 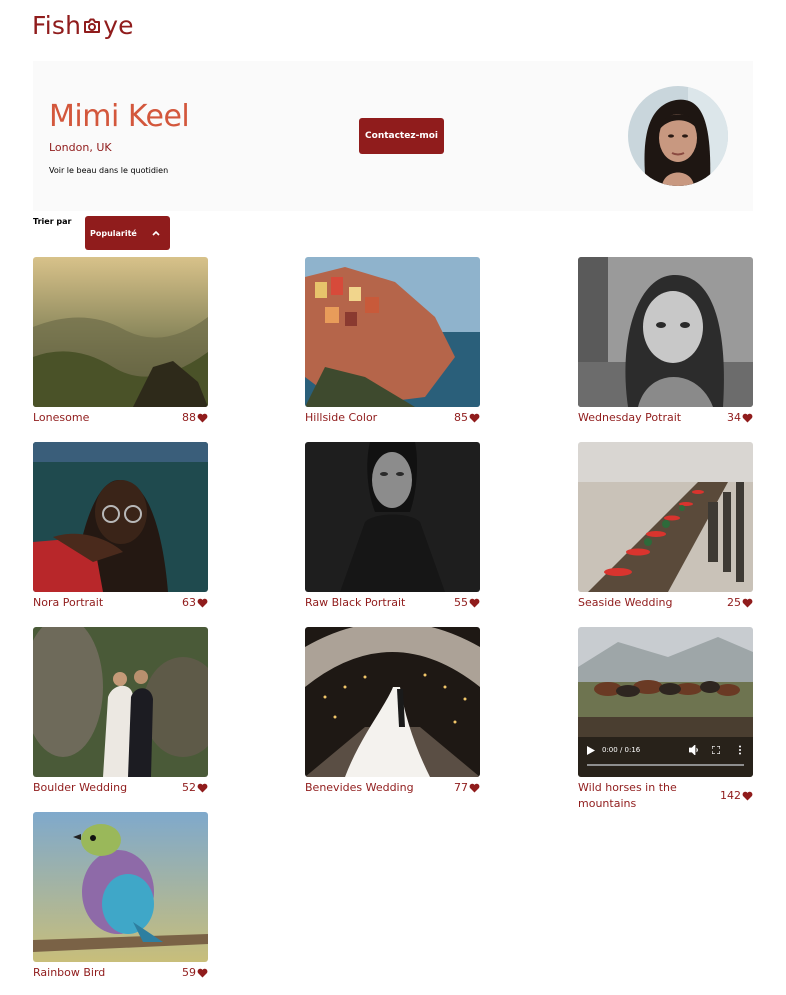 What do you see at coordinates (627, 795) in the screenshot?
I see `media-title: Wild horses in the mountains` at bounding box center [627, 795].